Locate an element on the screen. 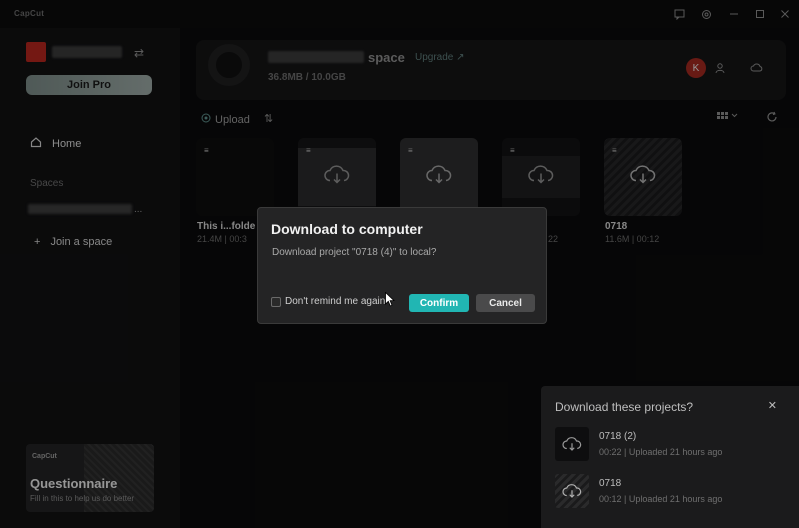 The image size is (799, 528). mouse-cursor-icon is located at coordinates (390, 301).